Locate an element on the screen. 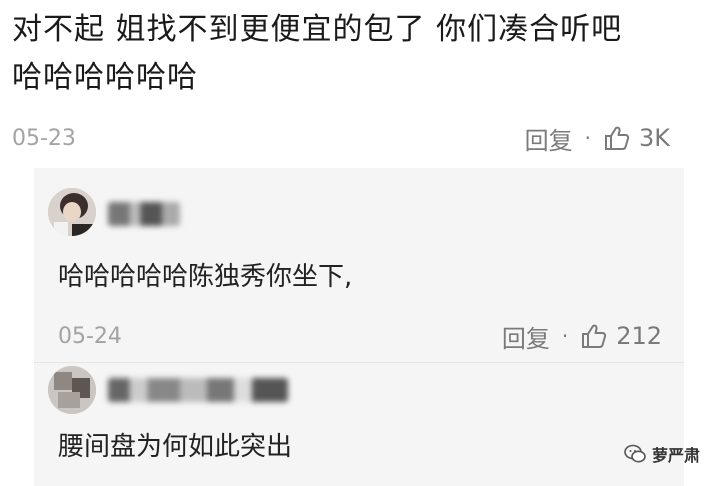  watermark: 萝严肃 is located at coordinates (662, 454).